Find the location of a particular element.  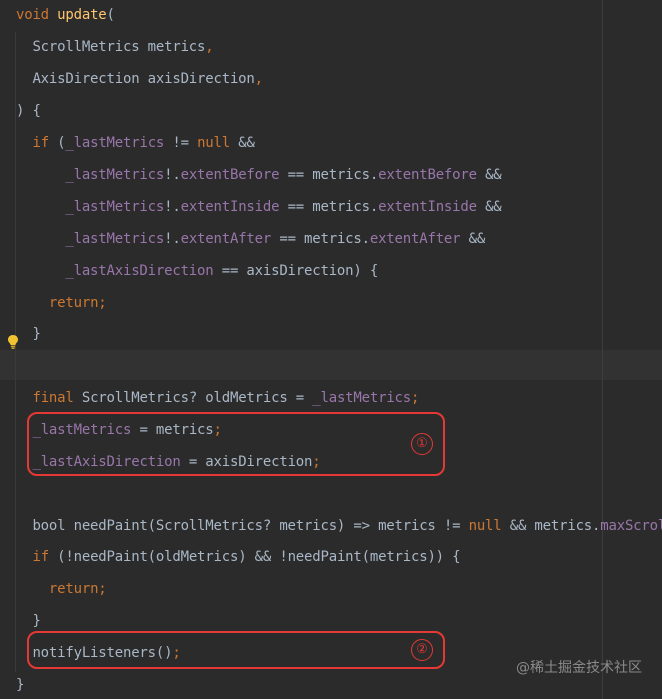

code-token: _lastAxisDirection is located at coordinates (139, 271).